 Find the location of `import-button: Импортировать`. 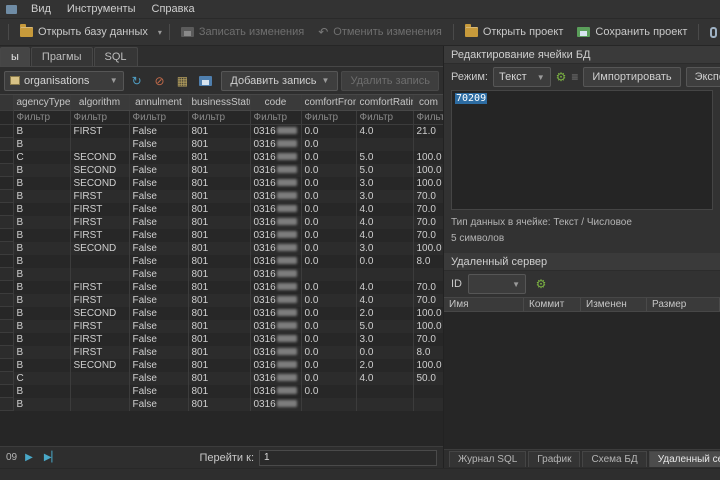

import-button: Импортировать is located at coordinates (632, 77).